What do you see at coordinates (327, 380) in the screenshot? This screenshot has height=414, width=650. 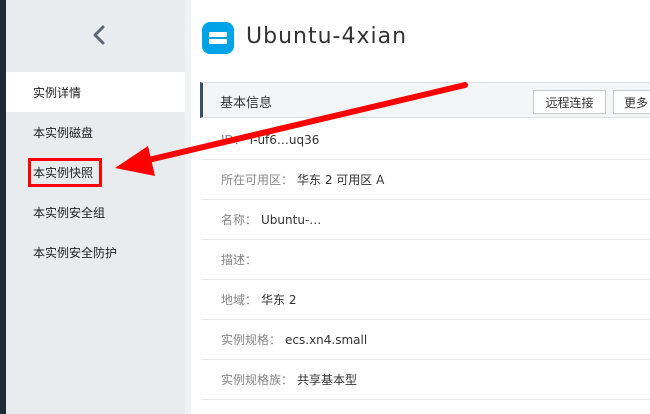 I see `info-value: 共享基本型` at bounding box center [327, 380].